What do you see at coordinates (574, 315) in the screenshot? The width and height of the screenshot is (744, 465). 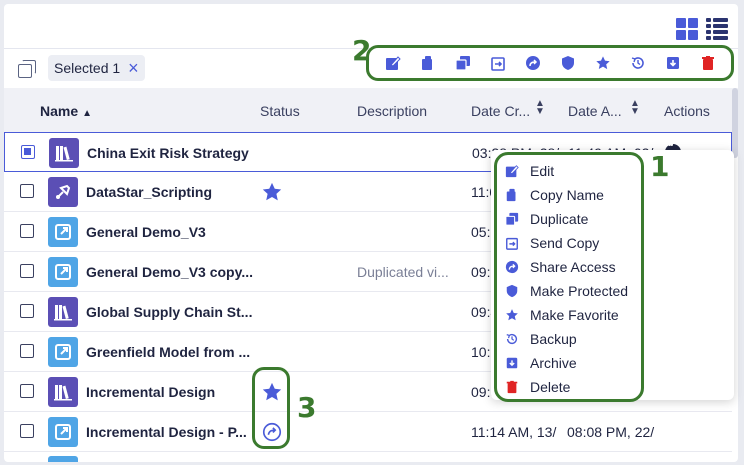 I see `menu-item-label: Make Favorite` at bounding box center [574, 315].